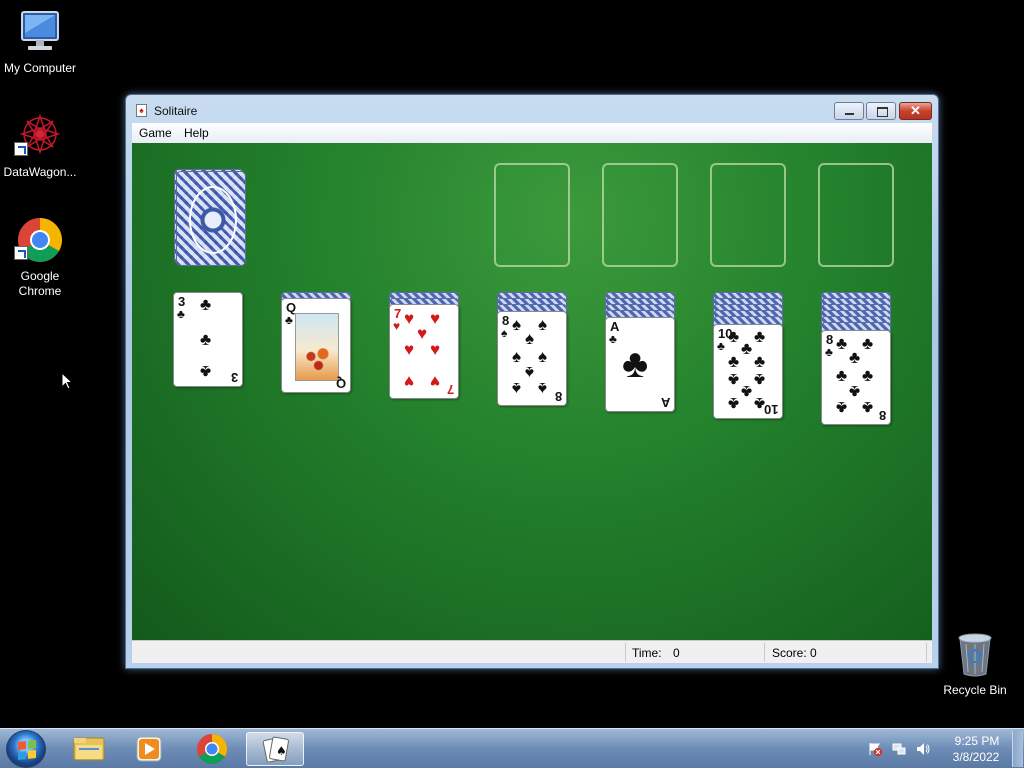 Image resolution: width=1024 pixels, height=768 pixels. I want to click on status-bar: Time: 0 Score: 0, so click(532, 651).